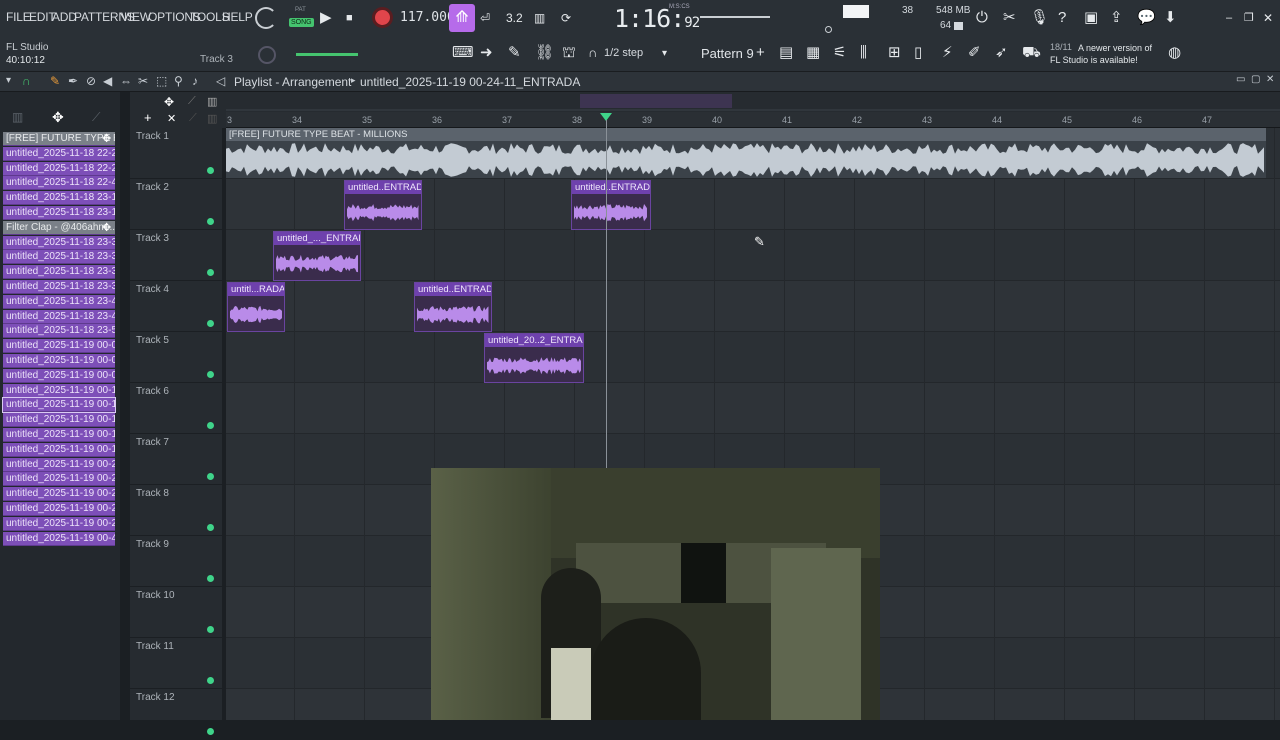 This screenshot has width=1280, height=740. I want to click on track-header: Track 9, so click(176, 561).